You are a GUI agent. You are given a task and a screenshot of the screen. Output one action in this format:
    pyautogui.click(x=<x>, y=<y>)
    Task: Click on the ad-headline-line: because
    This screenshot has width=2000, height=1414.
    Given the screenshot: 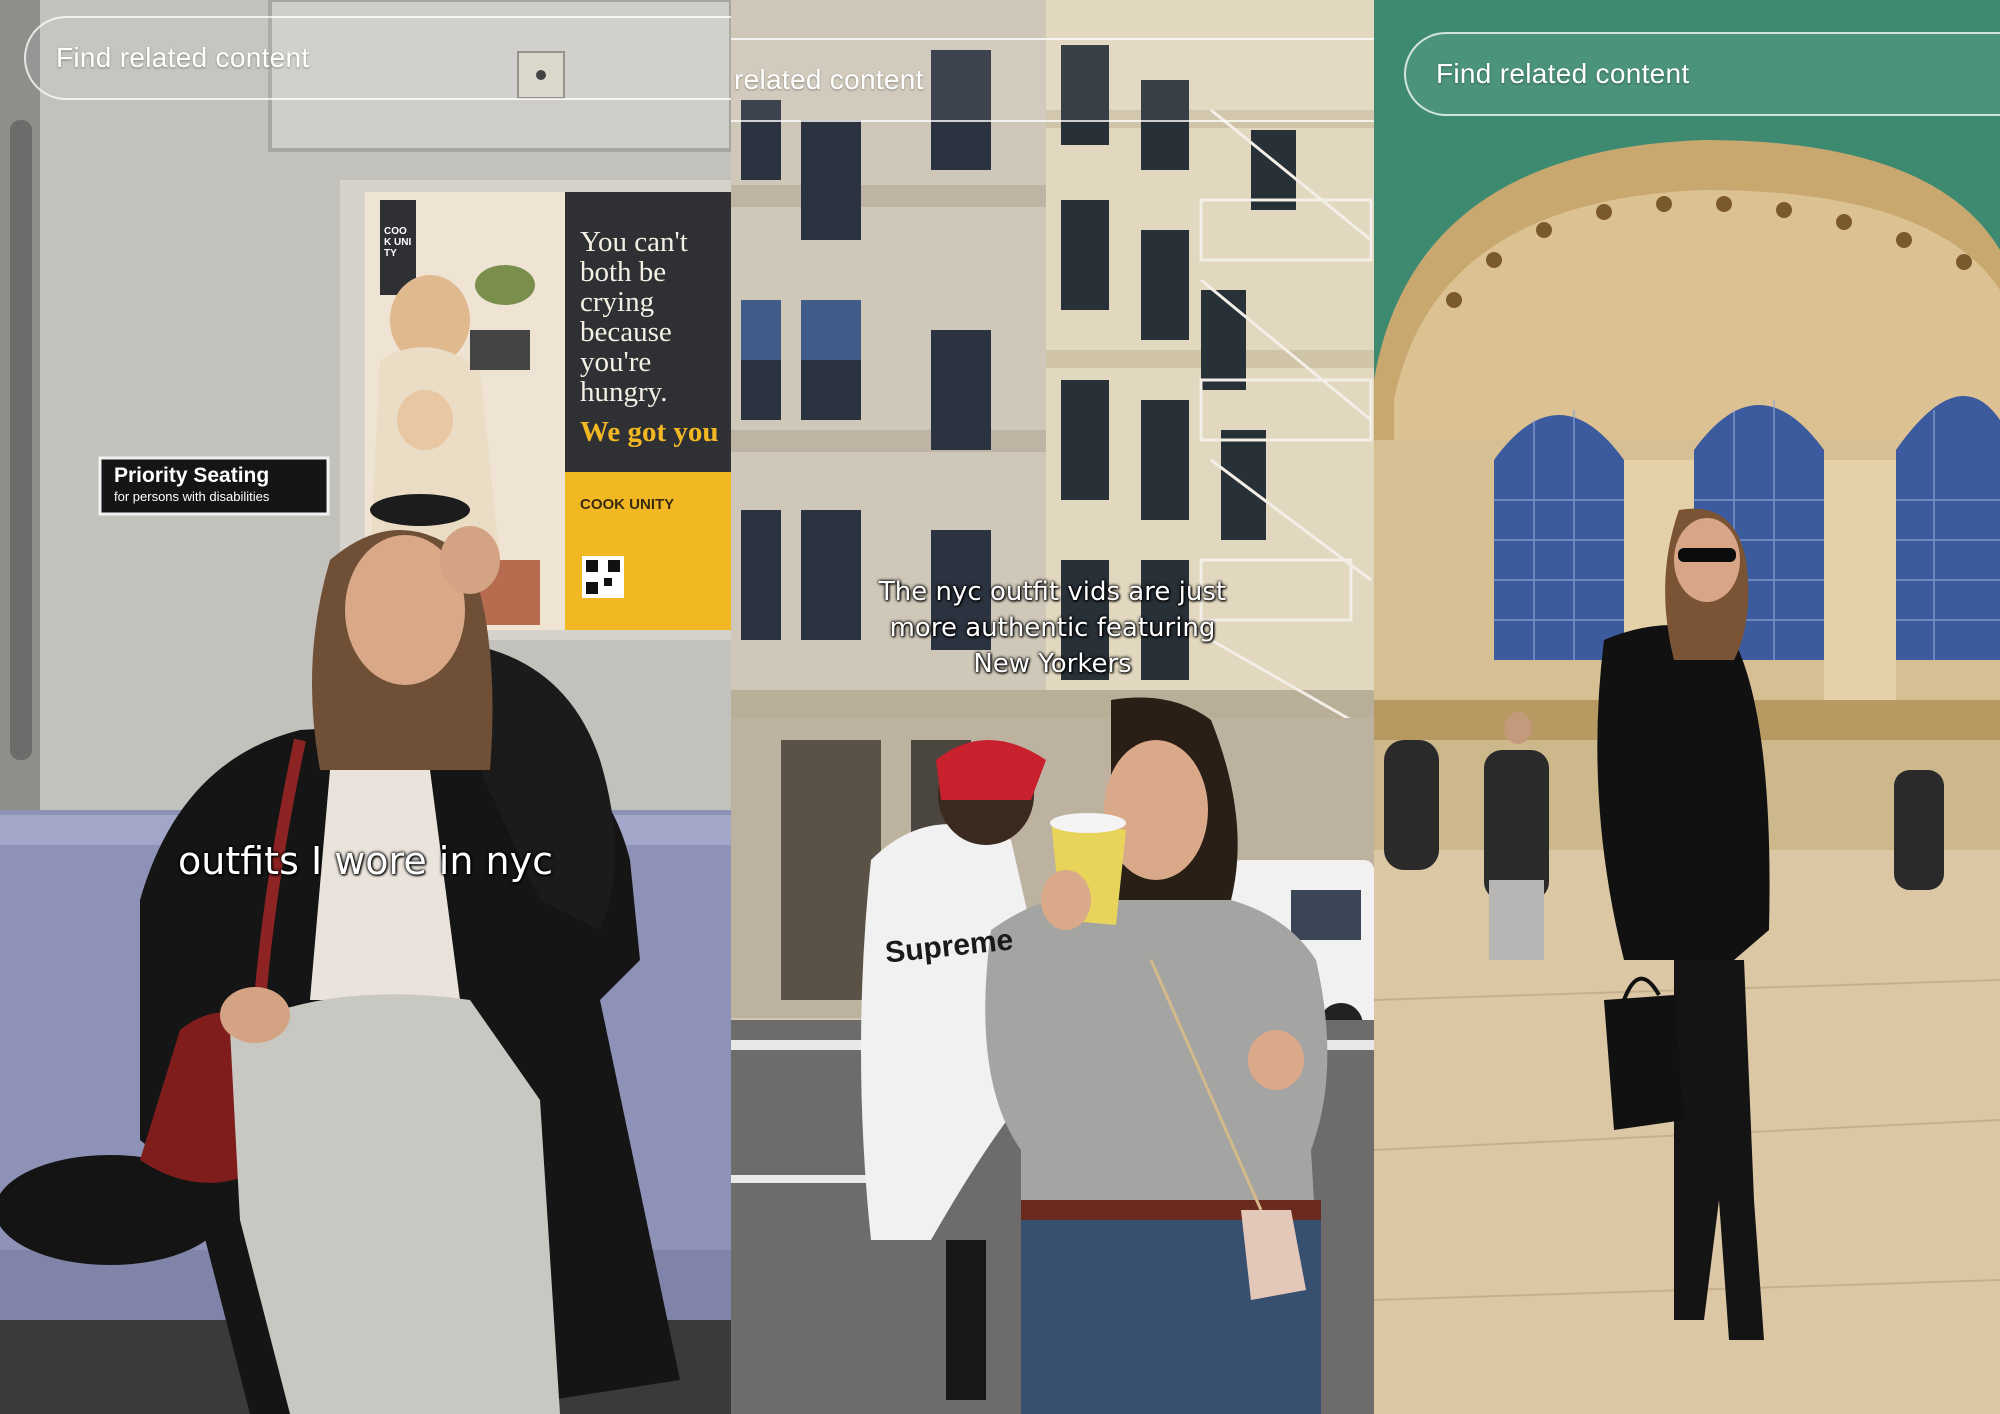 What is the action you would take?
    pyautogui.click(x=626, y=332)
    